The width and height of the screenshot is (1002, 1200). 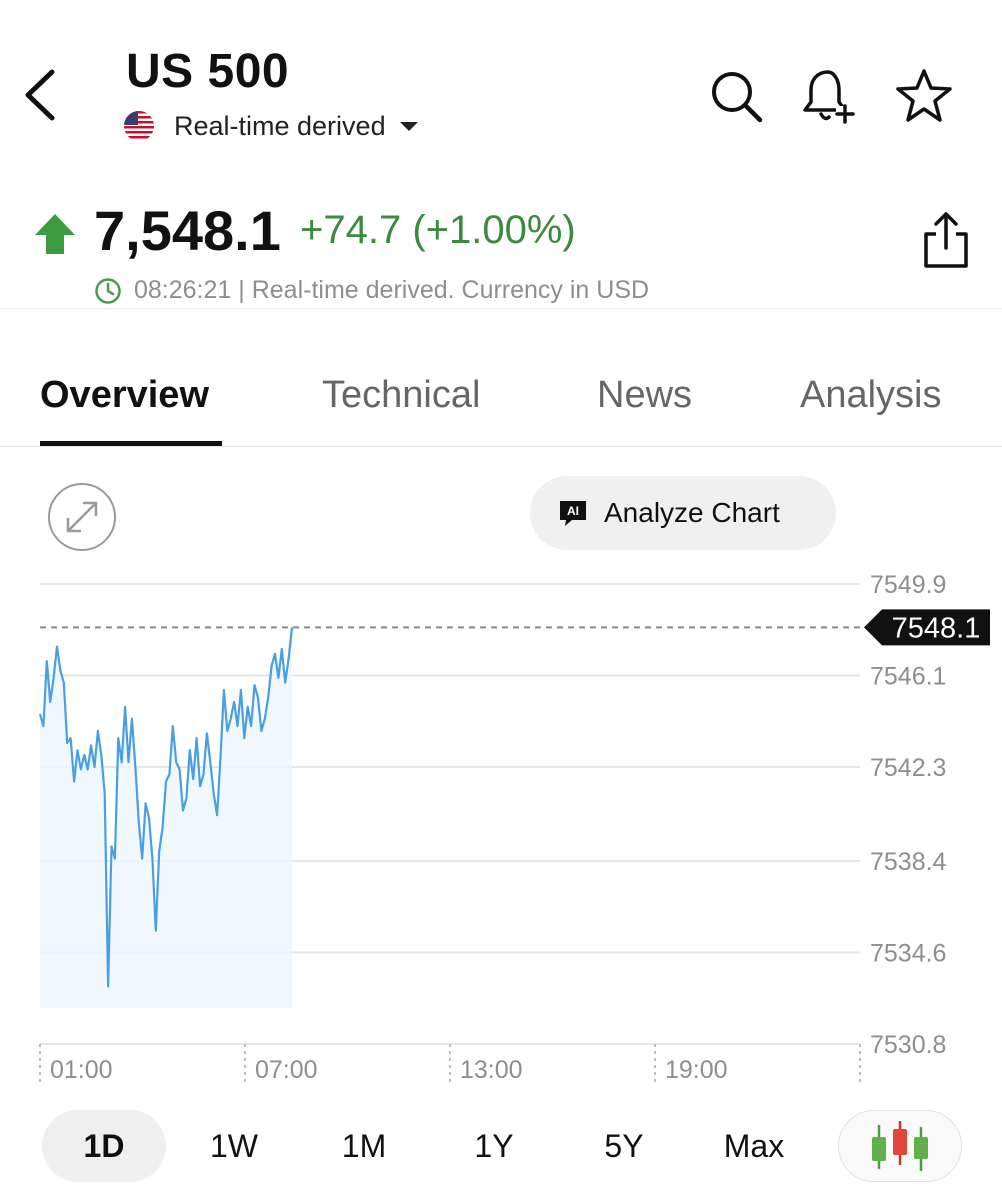 What do you see at coordinates (908, 953) in the screenshot?
I see `y-tick-label: 7534.6` at bounding box center [908, 953].